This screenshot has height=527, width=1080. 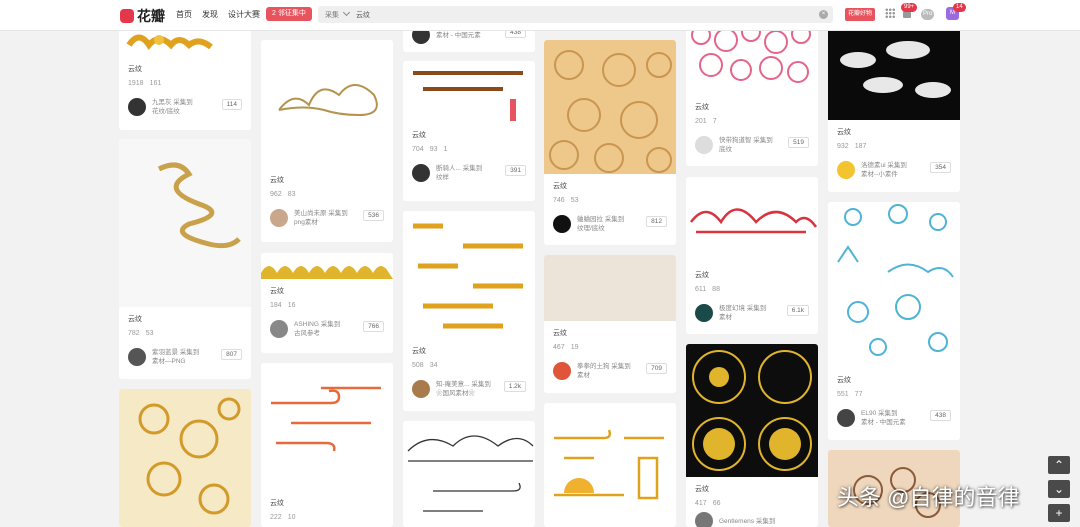 What do you see at coordinates (327, 303) in the screenshot?
I see `pin-card: 云纹 184 16 ASHING 采集到 古风参考 766` at bounding box center [327, 303].